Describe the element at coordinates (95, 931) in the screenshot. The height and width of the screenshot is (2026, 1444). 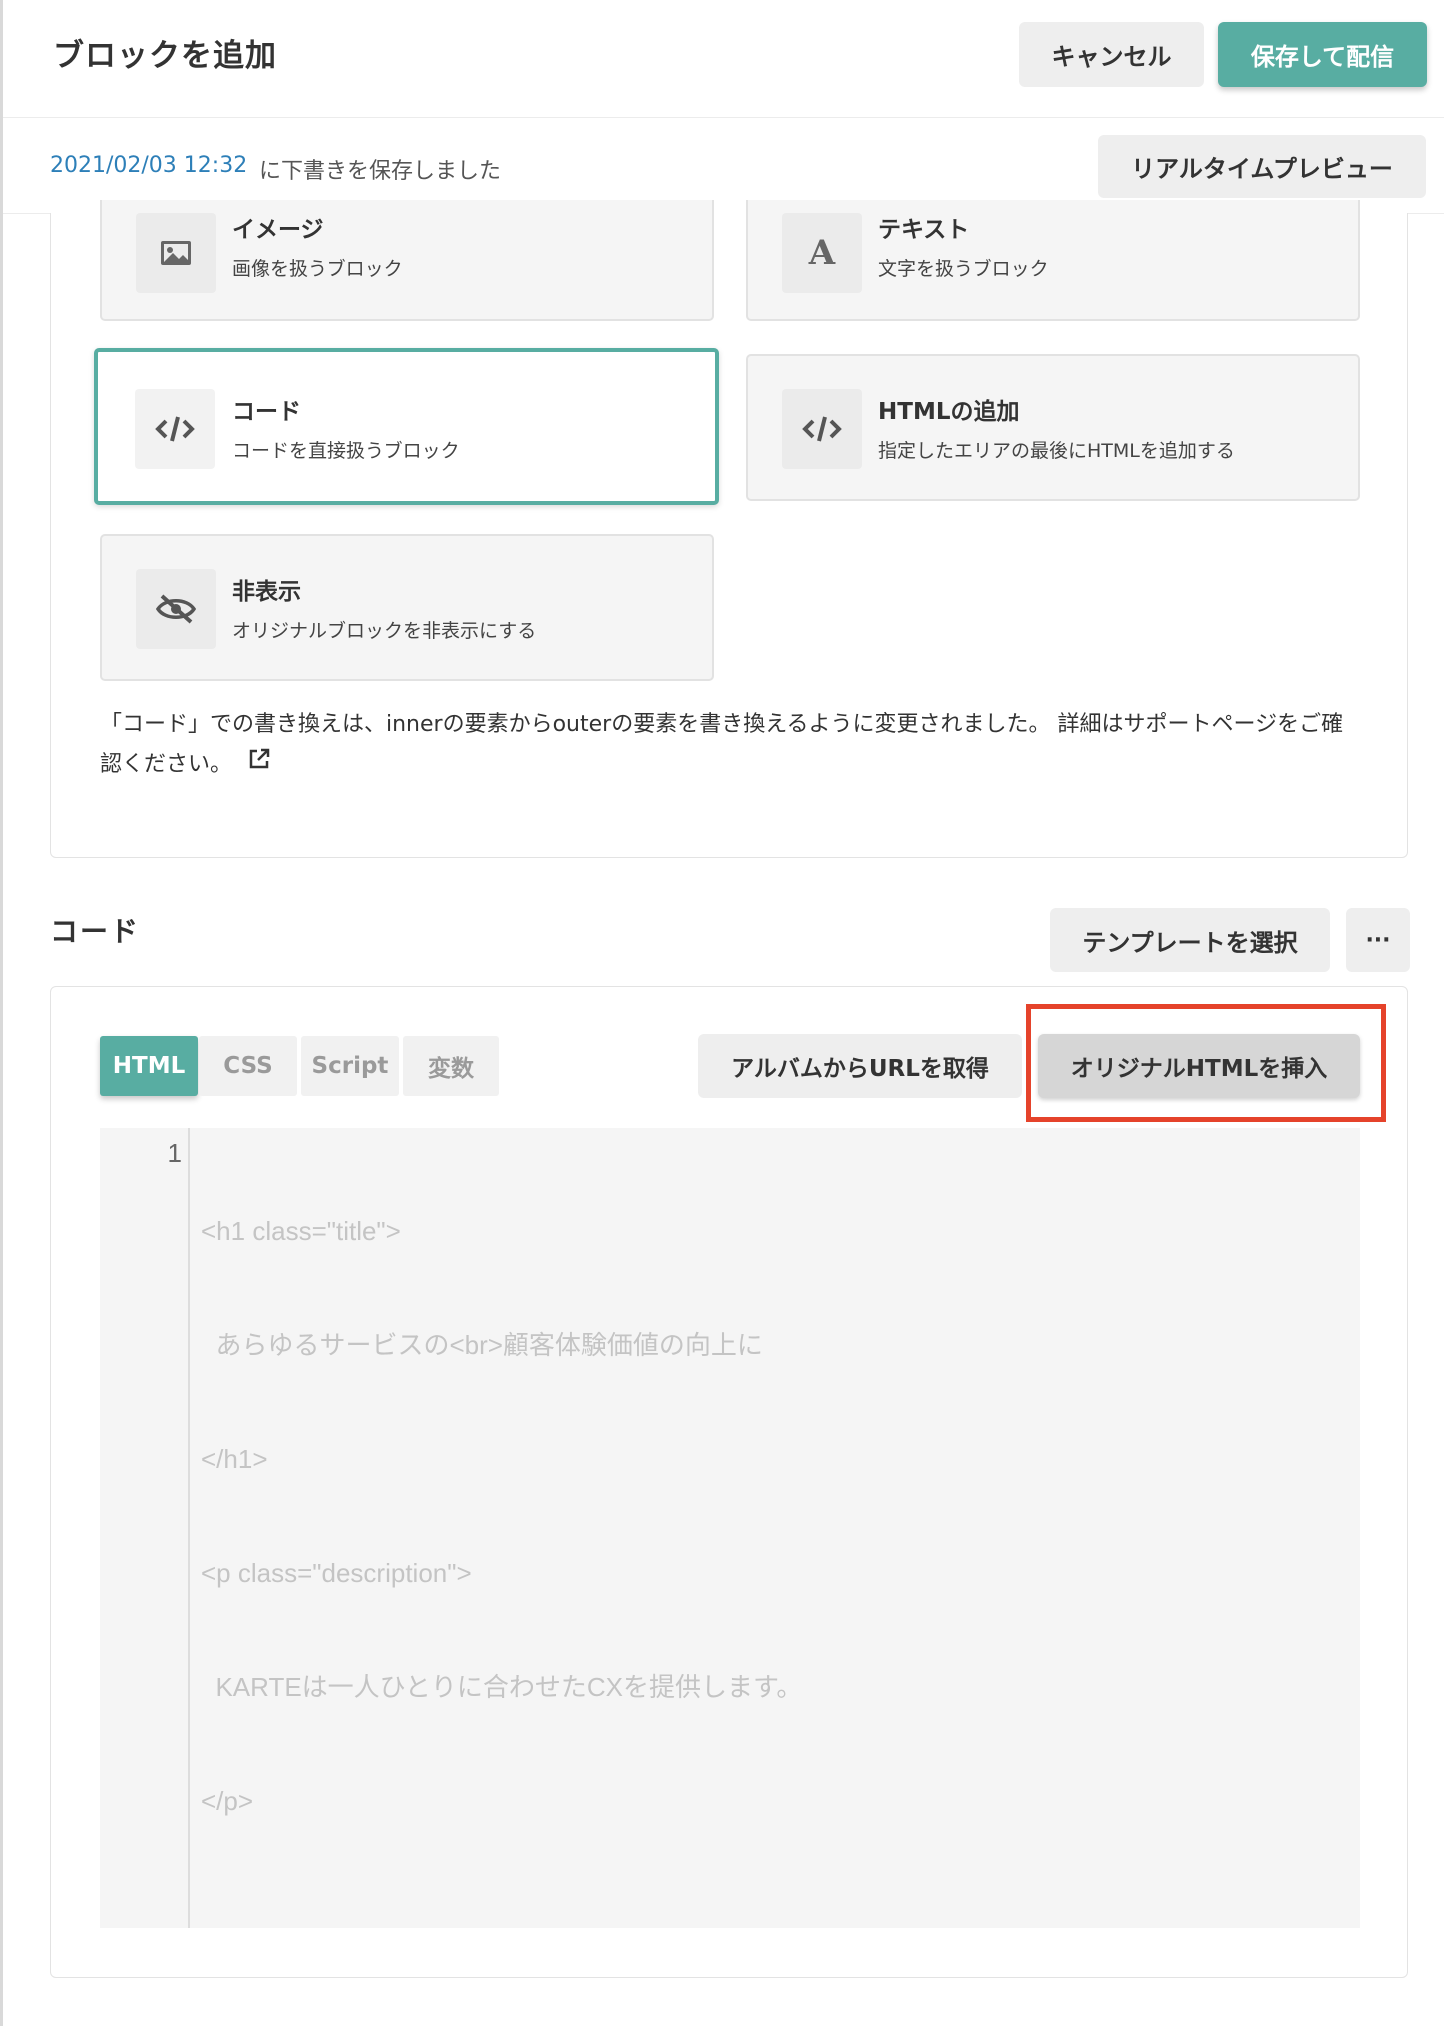
I see `code-section-title: コード` at that location.